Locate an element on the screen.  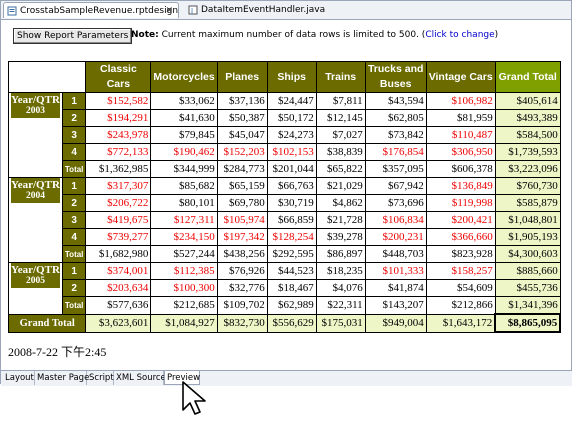
data-cell: $455,736 is located at coordinates (527, 288).